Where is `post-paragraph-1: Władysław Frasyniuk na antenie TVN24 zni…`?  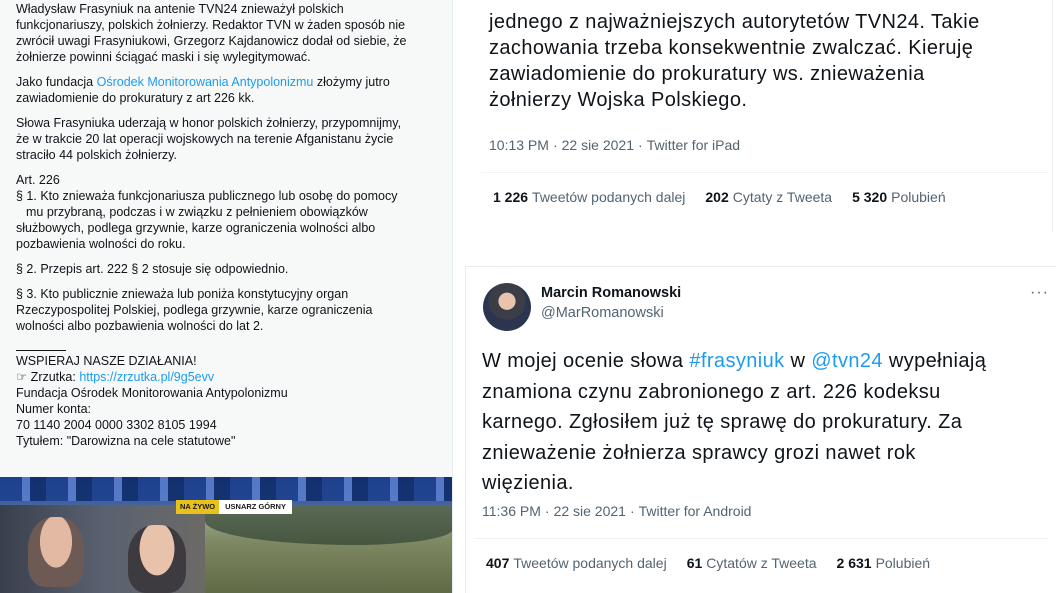
post-paragraph-1: Władysław Frasyniuk na antenie TVN24 zni… is located at coordinates (231, 33).